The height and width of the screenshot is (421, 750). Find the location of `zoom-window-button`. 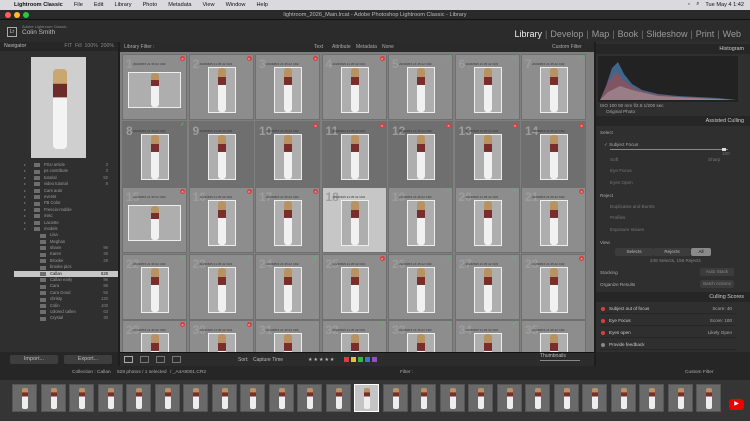

zoom-window-button is located at coordinates (26, 15).